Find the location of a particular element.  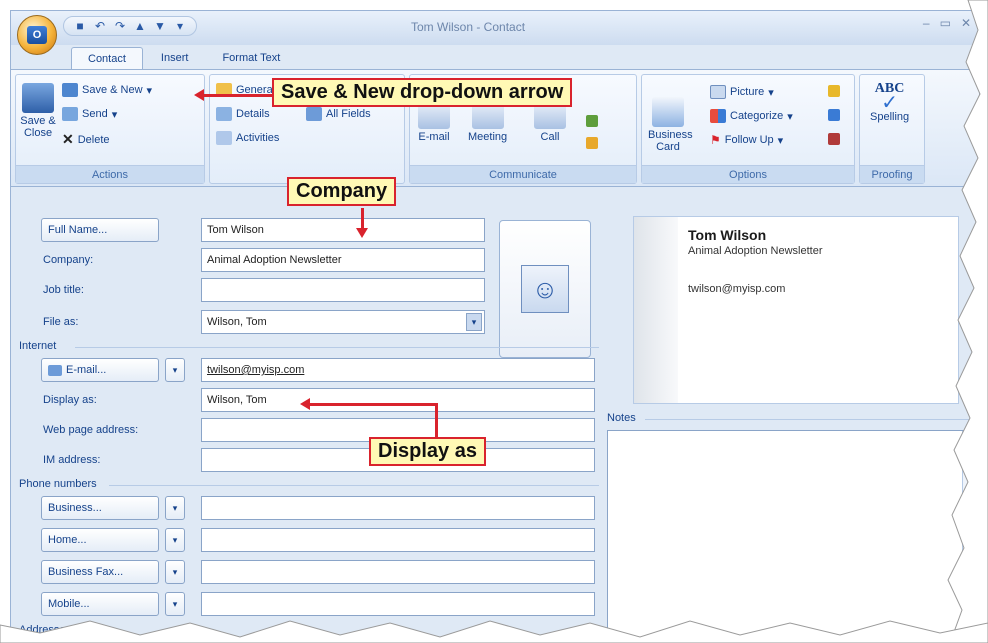

job-title-field is located at coordinates (343, 290).